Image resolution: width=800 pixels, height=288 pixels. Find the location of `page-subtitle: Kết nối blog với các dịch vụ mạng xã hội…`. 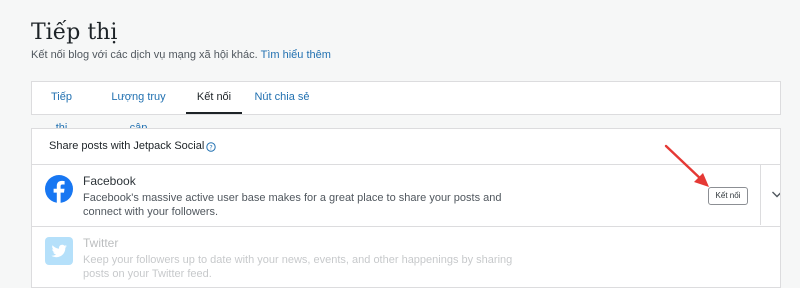

page-subtitle: Kết nối blog với các dịch vụ mạng xã hội… is located at coordinates (181, 55).